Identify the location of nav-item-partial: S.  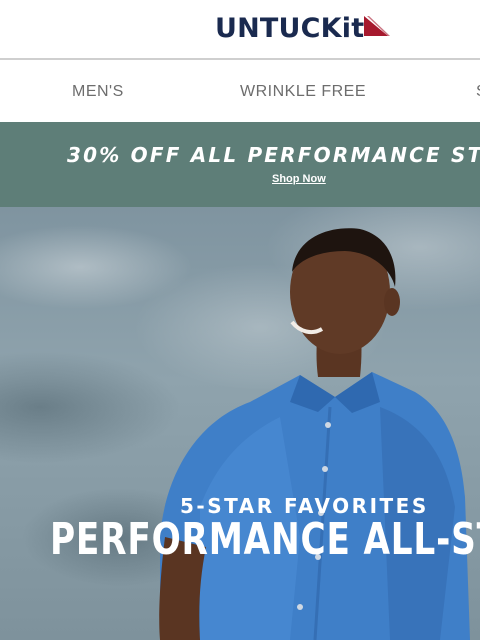
(478, 92).